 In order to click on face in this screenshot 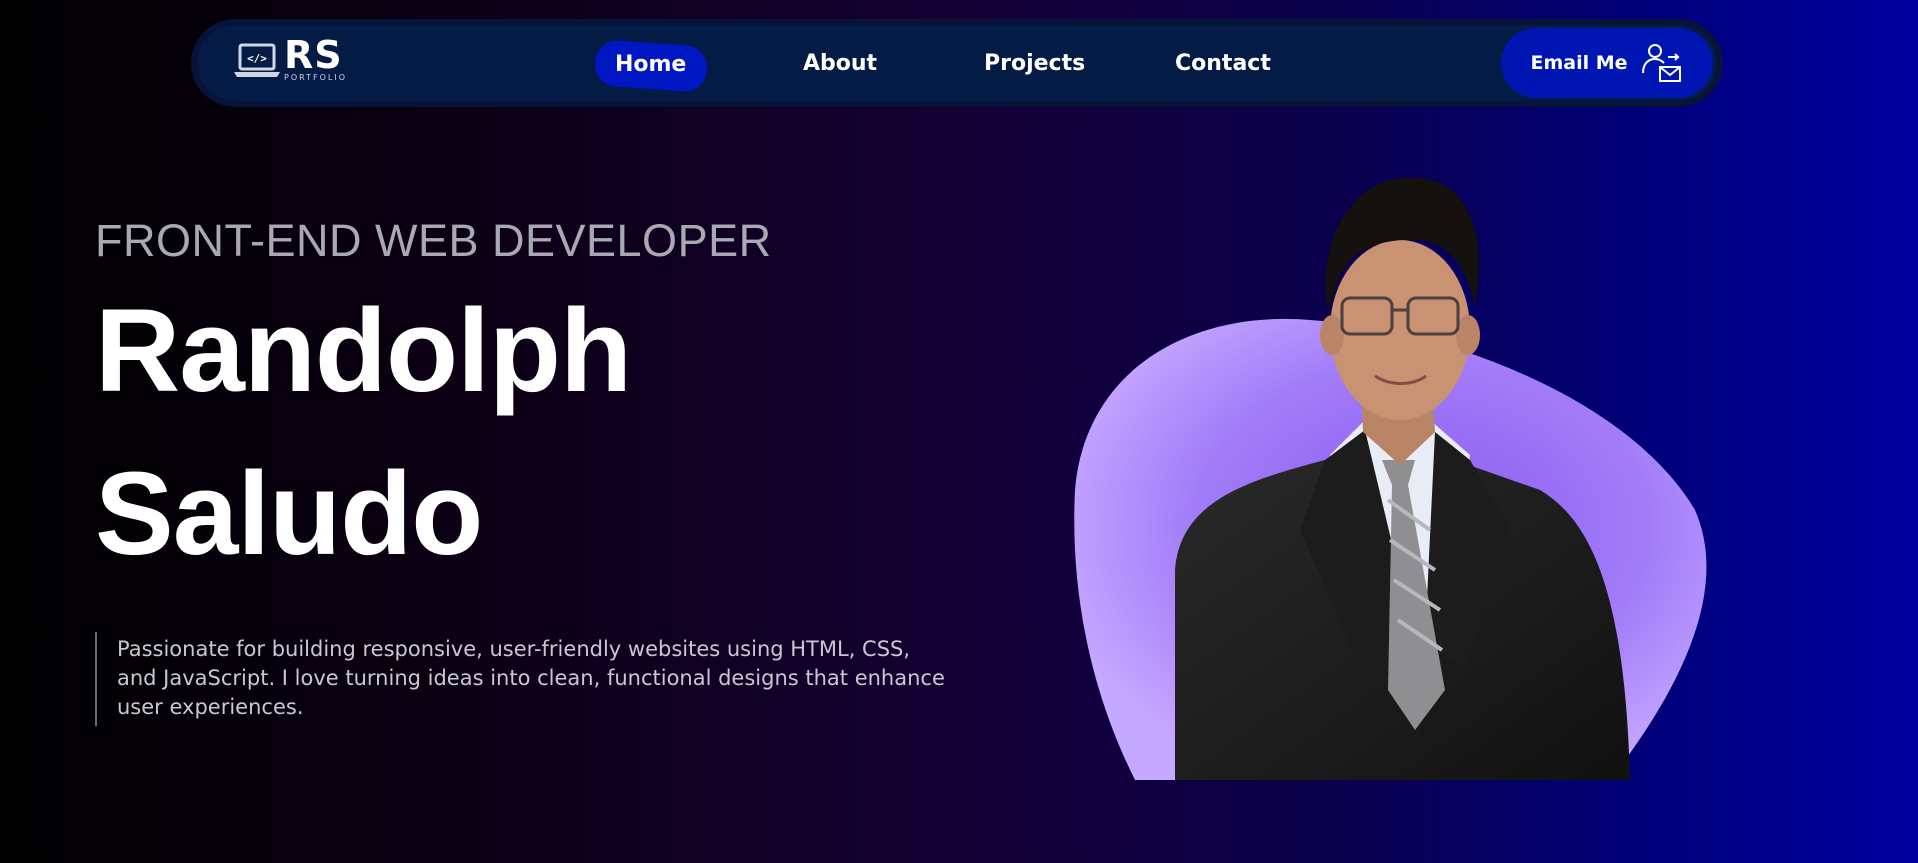, I will do `click(1400, 330)`.